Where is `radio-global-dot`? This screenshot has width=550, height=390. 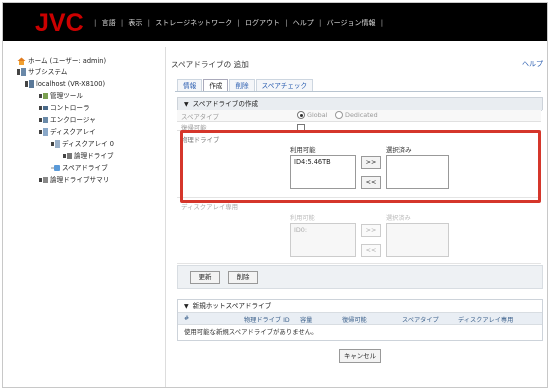
radio-global-dot is located at coordinates (301, 115).